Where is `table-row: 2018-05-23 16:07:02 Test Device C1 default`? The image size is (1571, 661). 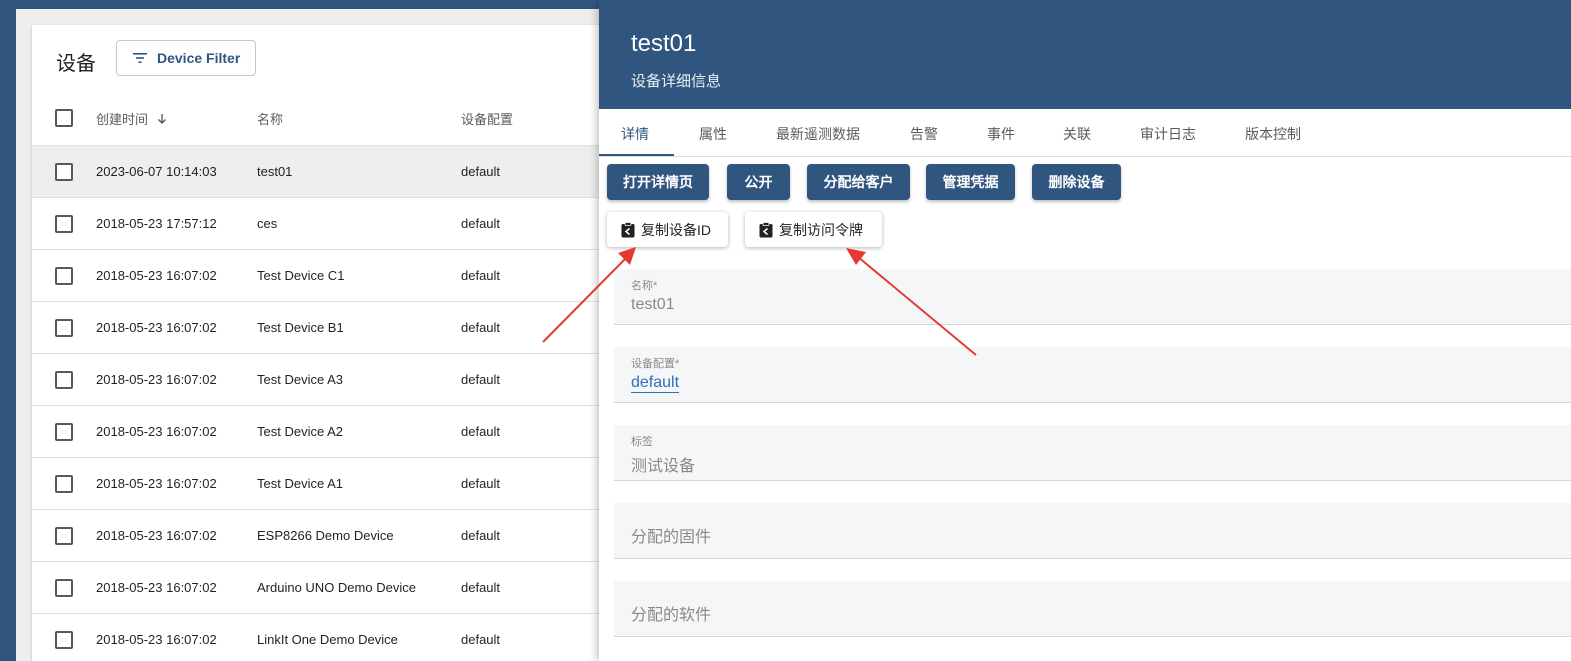
table-row: 2018-05-23 16:07:02 Test Device C1 default is located at coordinates (322, 275).